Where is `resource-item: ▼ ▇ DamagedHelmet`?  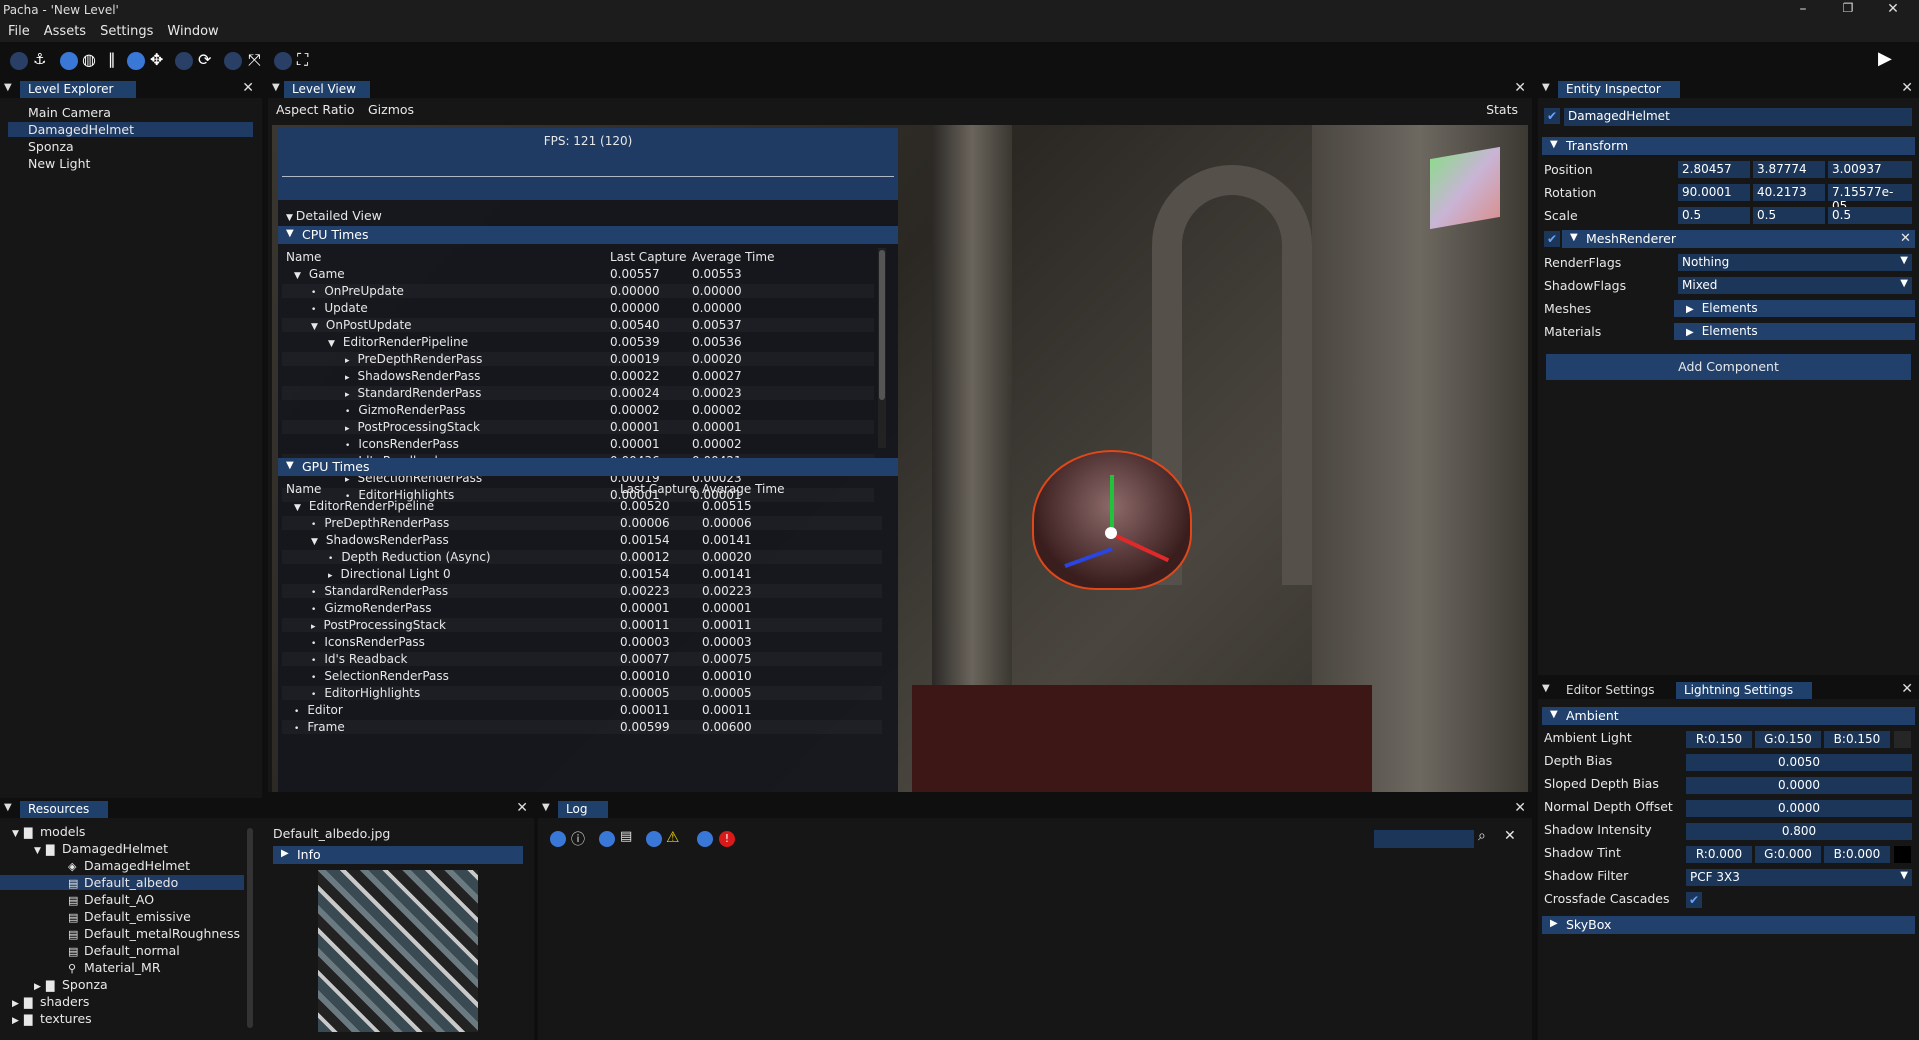
resource-item: ▼ ▇ DamagedHelmet is located at coordinates (122, 848).